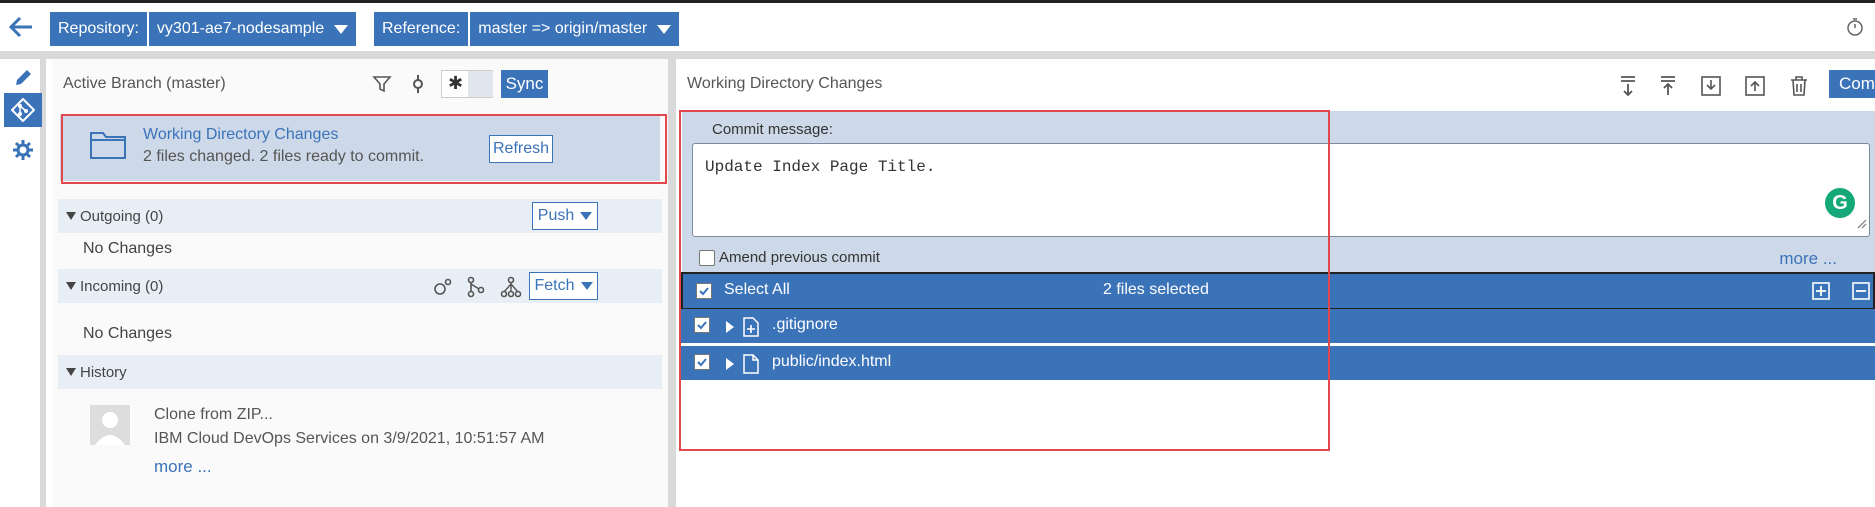 This screenshot has width=1875, height=507. Describe the element at coordinates (1755, 86) in the screenshot. I see `unstash-icon` at that location.